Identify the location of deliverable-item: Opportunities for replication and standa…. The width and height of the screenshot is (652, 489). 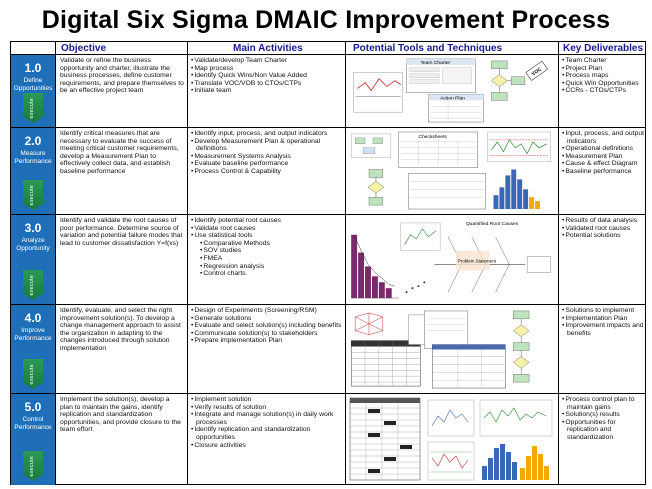
(603, 430).